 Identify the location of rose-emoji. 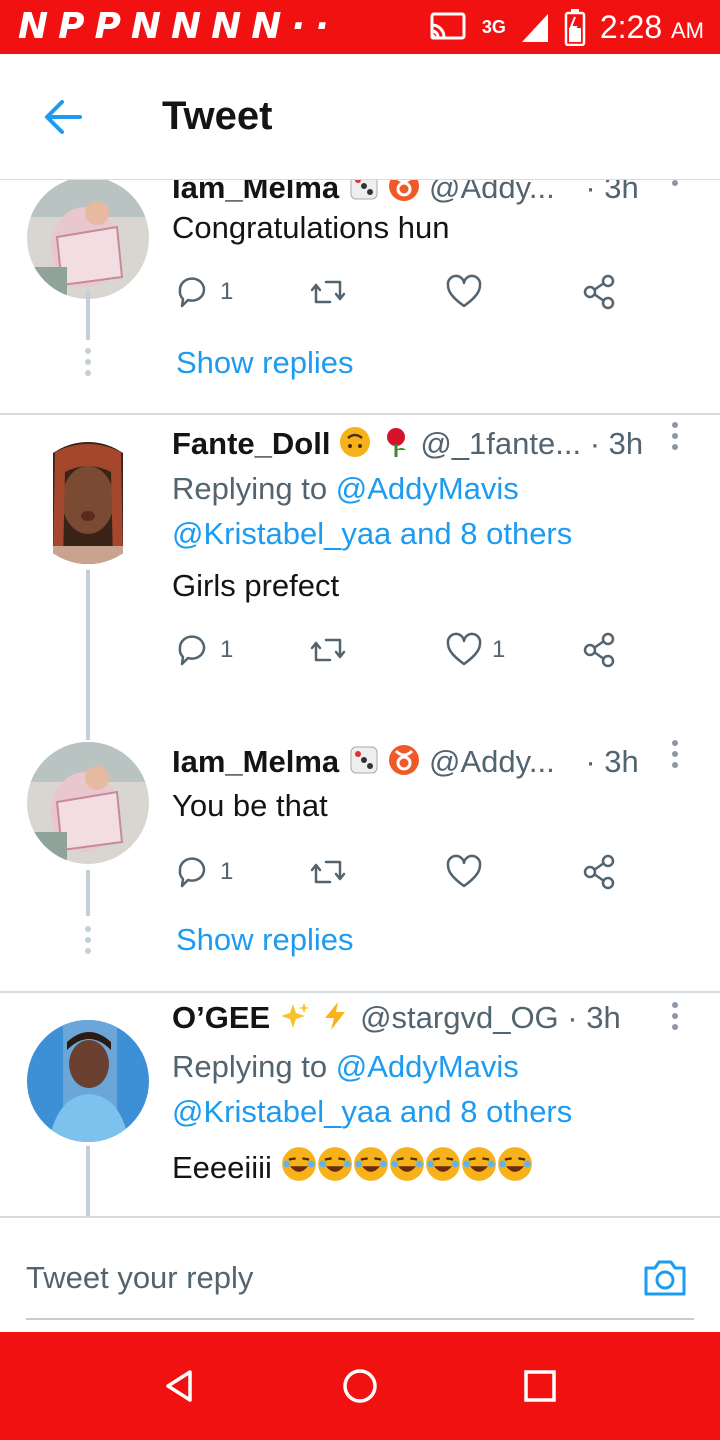
(396, 442).